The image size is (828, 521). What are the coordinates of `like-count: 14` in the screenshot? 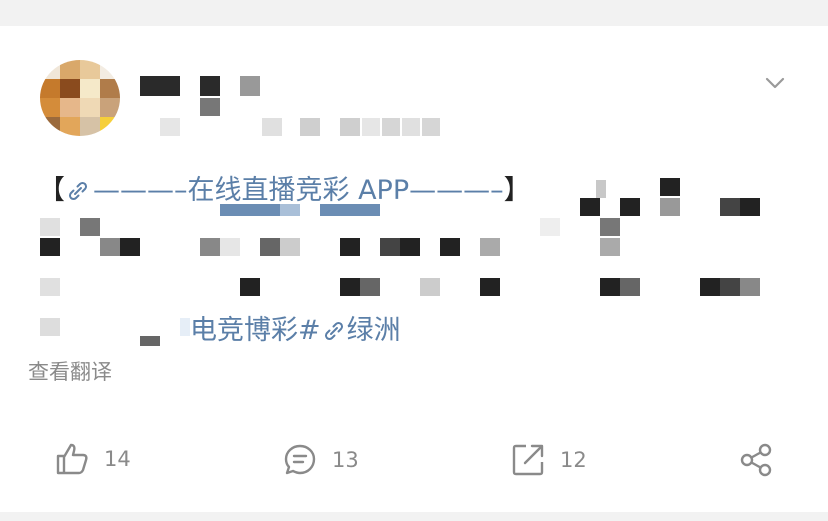 It's located at (117, 459).